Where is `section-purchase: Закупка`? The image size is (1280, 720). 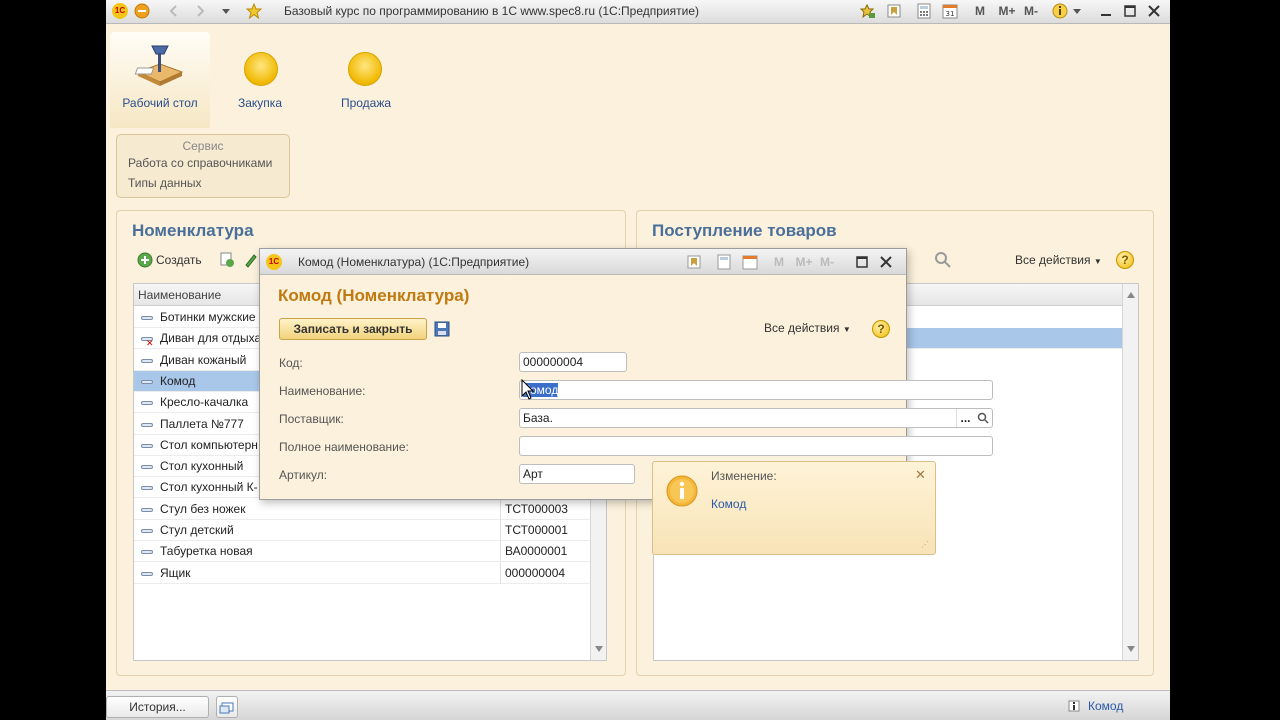
section-purchase: Закупка is located at coordinates (260, 80).